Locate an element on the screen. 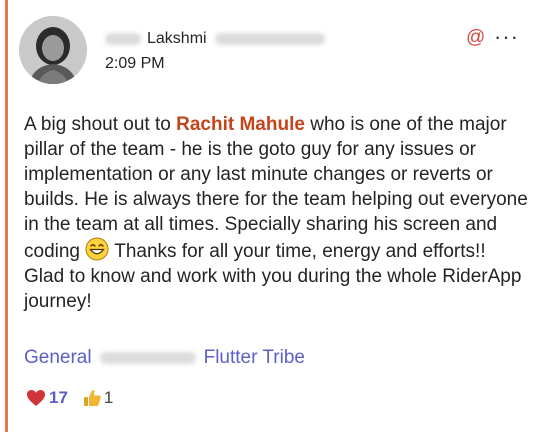 The height and width of the screenshot is (432, 540). more-options-icon: ··· is located at coordinates (506, 37).